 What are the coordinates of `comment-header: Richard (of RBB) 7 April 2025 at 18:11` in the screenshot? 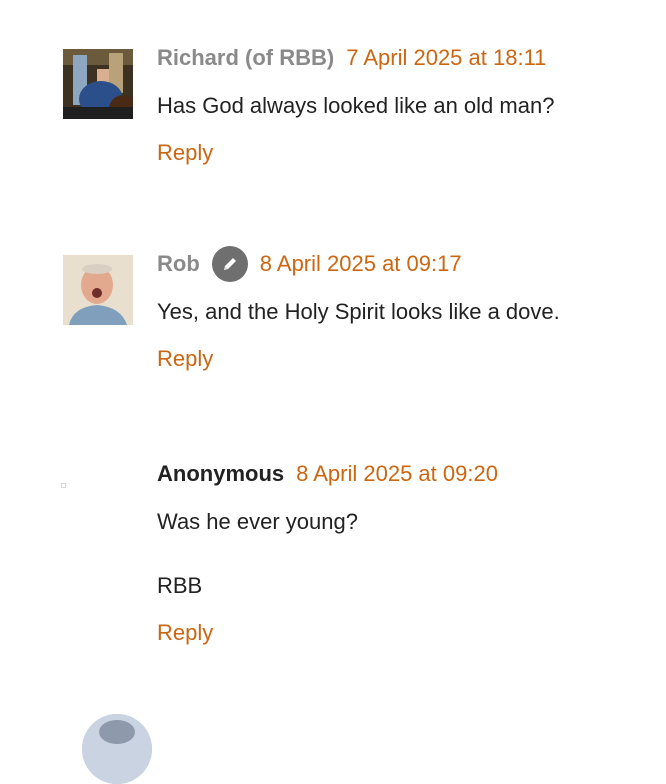 It's located at (401, 58).